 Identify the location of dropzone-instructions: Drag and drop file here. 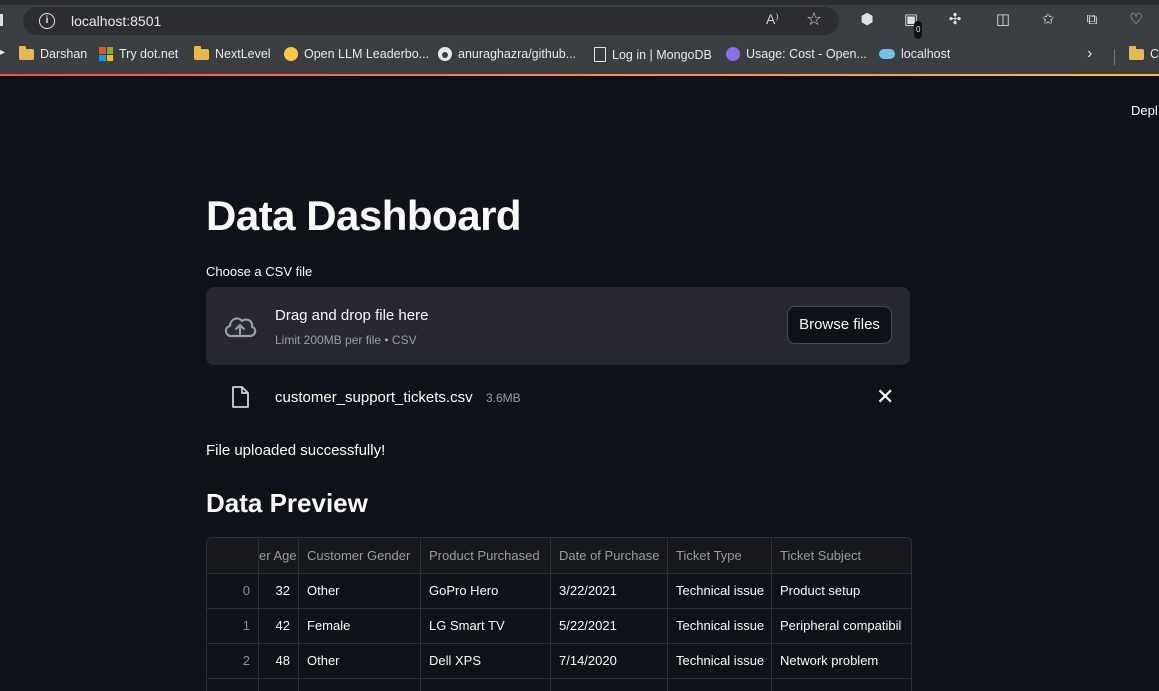
(352, 315).